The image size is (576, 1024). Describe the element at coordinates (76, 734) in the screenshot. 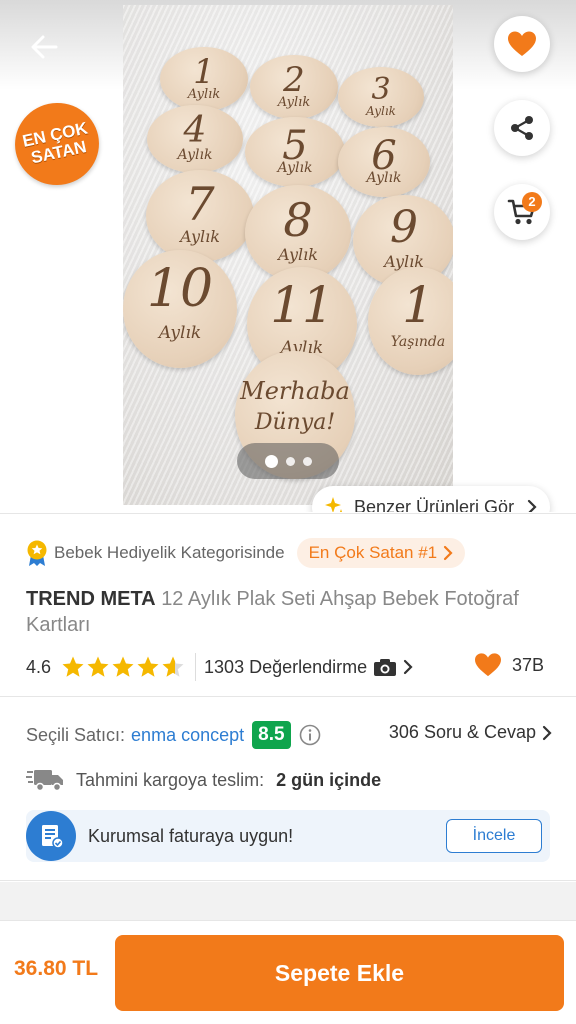

I see `seller-label: Seçili Satıcı:` at that location.